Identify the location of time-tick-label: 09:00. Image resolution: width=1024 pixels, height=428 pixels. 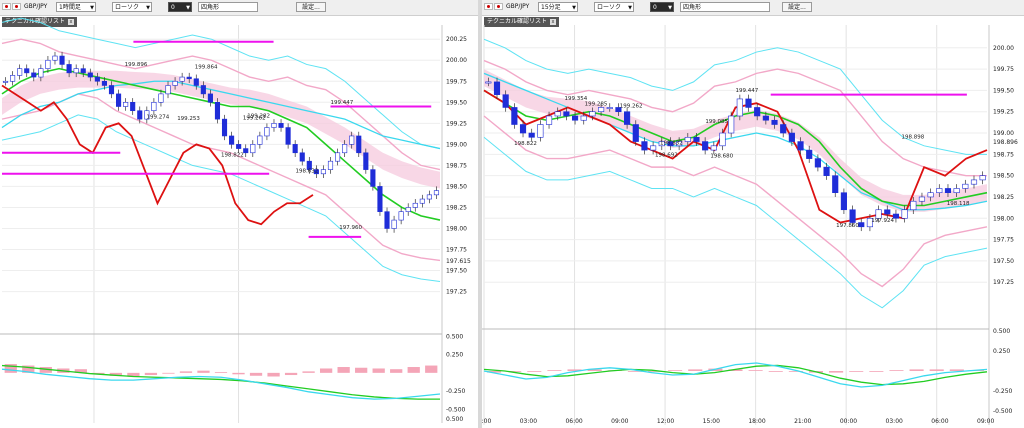
(619, 421).